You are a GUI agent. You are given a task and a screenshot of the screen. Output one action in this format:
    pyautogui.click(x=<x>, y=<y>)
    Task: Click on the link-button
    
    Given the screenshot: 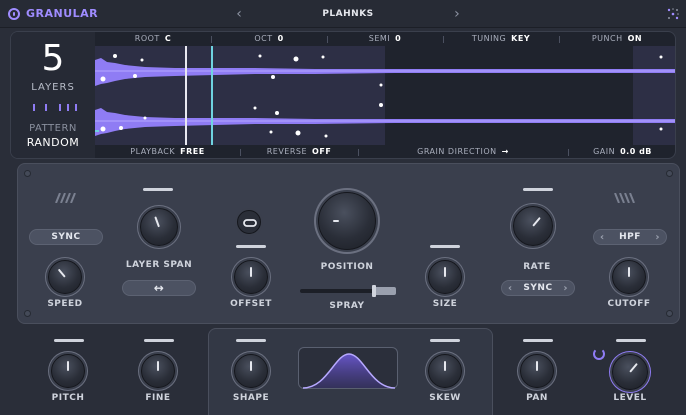 What is the action you would take?
    pyautogui.click(x=249, y=222)
    